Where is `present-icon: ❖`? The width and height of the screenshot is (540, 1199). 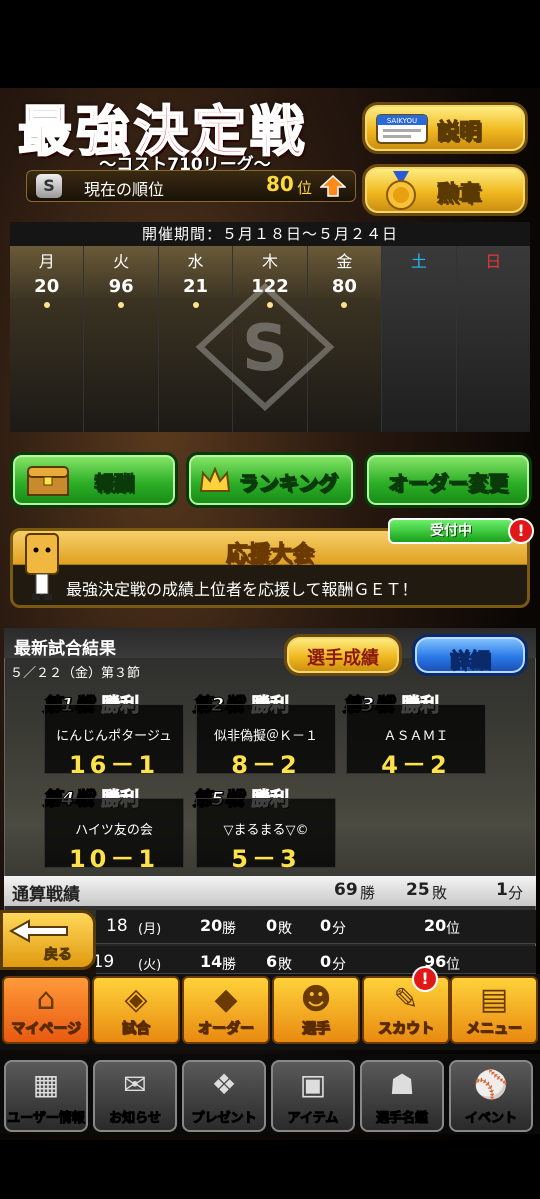
present-icon: ❖ is located at coordinates (224, 1084).